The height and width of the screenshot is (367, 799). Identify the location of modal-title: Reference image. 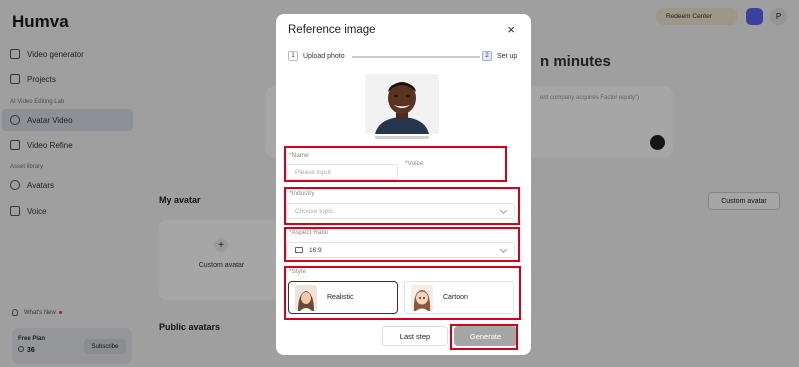
(332, 30).